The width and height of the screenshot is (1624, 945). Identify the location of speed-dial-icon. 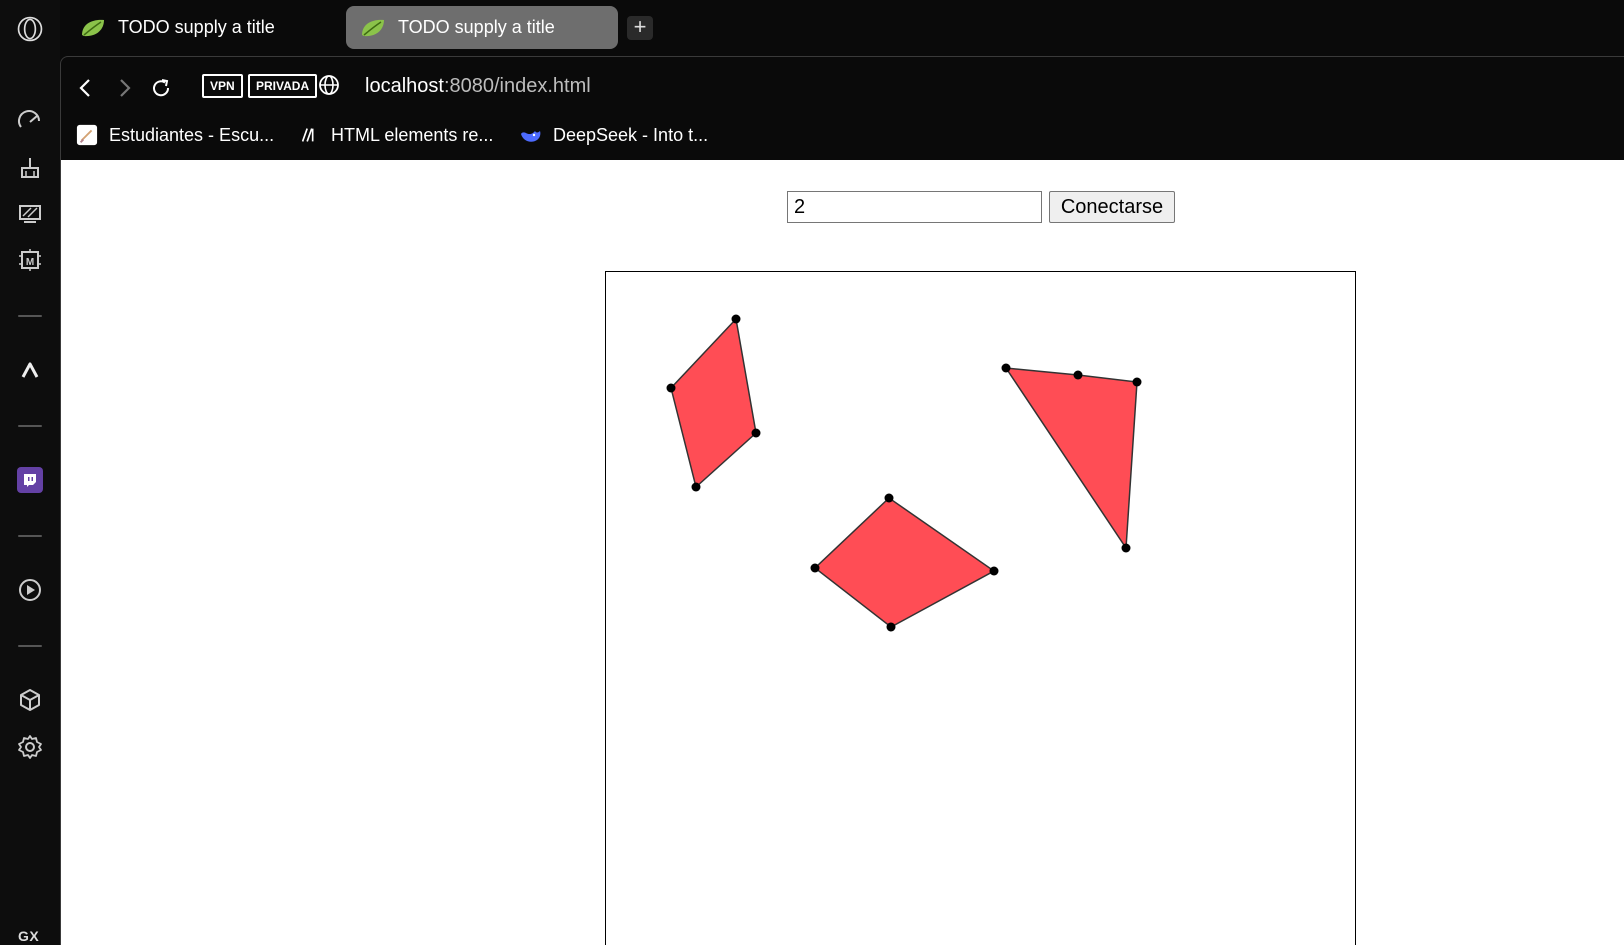
(30, 122).